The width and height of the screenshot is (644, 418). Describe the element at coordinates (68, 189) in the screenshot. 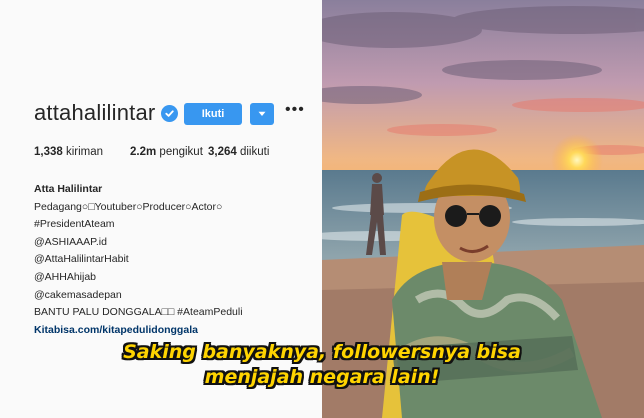

I see `bio-full-name: Atta Halilintar` at that location.